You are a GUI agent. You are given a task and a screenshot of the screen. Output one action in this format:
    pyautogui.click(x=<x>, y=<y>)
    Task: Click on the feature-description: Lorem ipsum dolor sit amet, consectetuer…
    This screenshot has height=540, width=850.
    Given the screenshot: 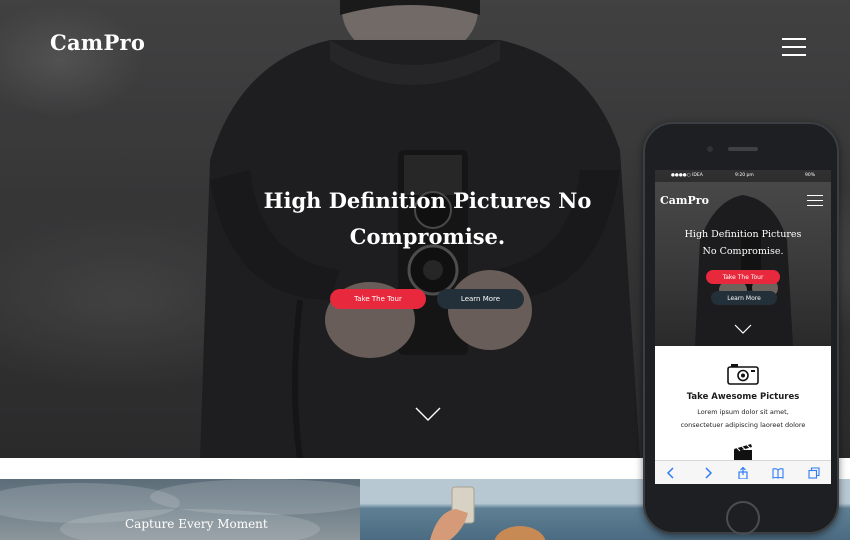 What is the action you would take?
    pyautogui.click(x=743, y=419)
    